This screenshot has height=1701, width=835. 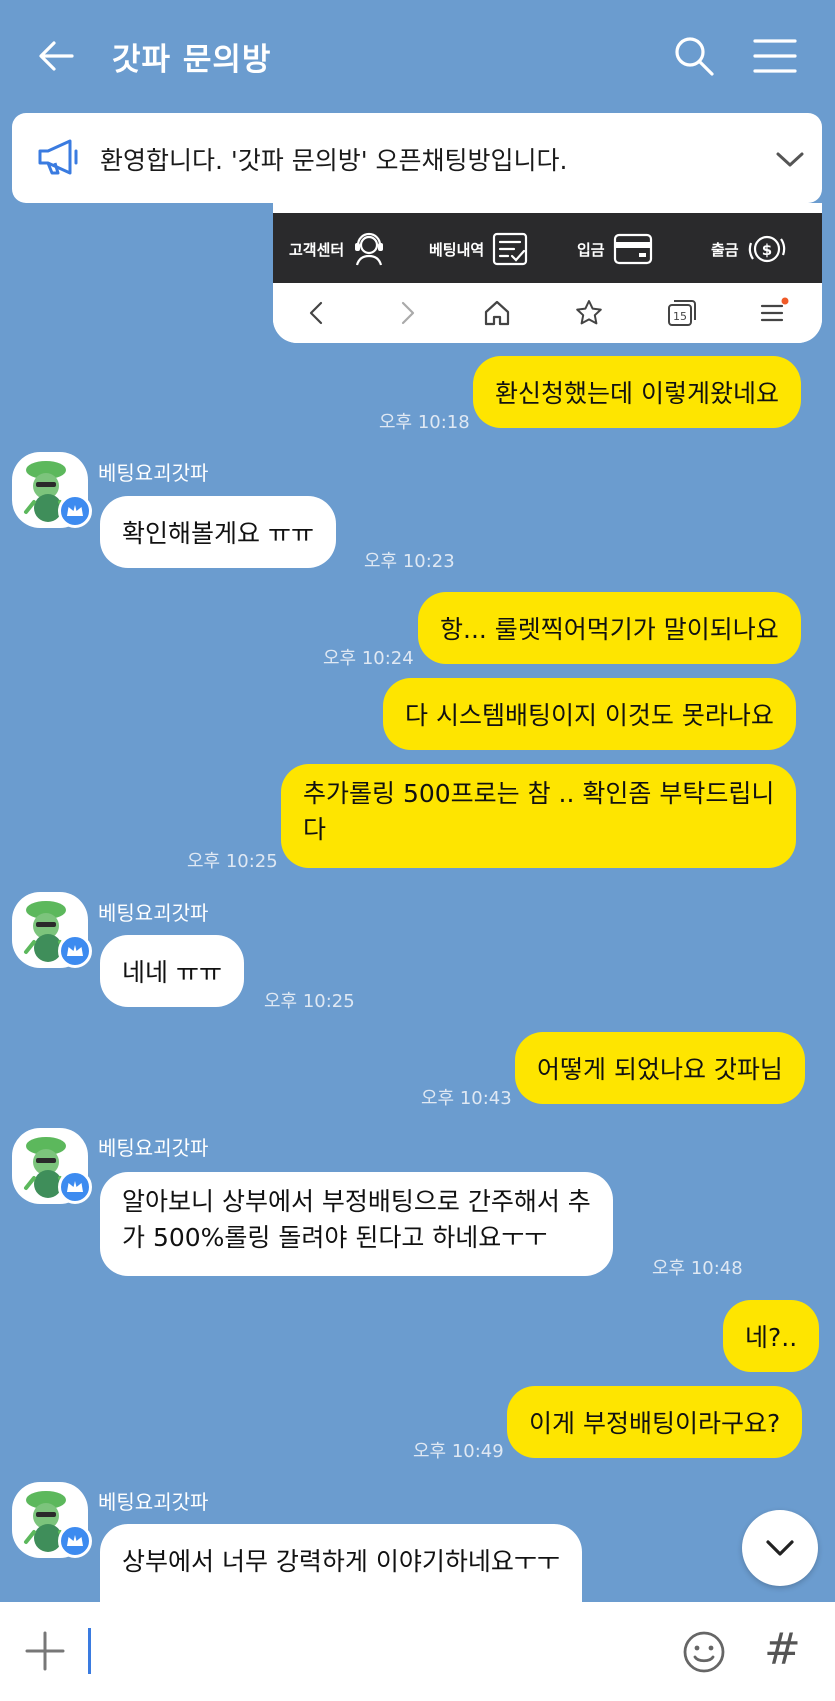 I want to click on my-message-bubble: 이게 부정배팅이라구요?, so click(x=655, y=1422).